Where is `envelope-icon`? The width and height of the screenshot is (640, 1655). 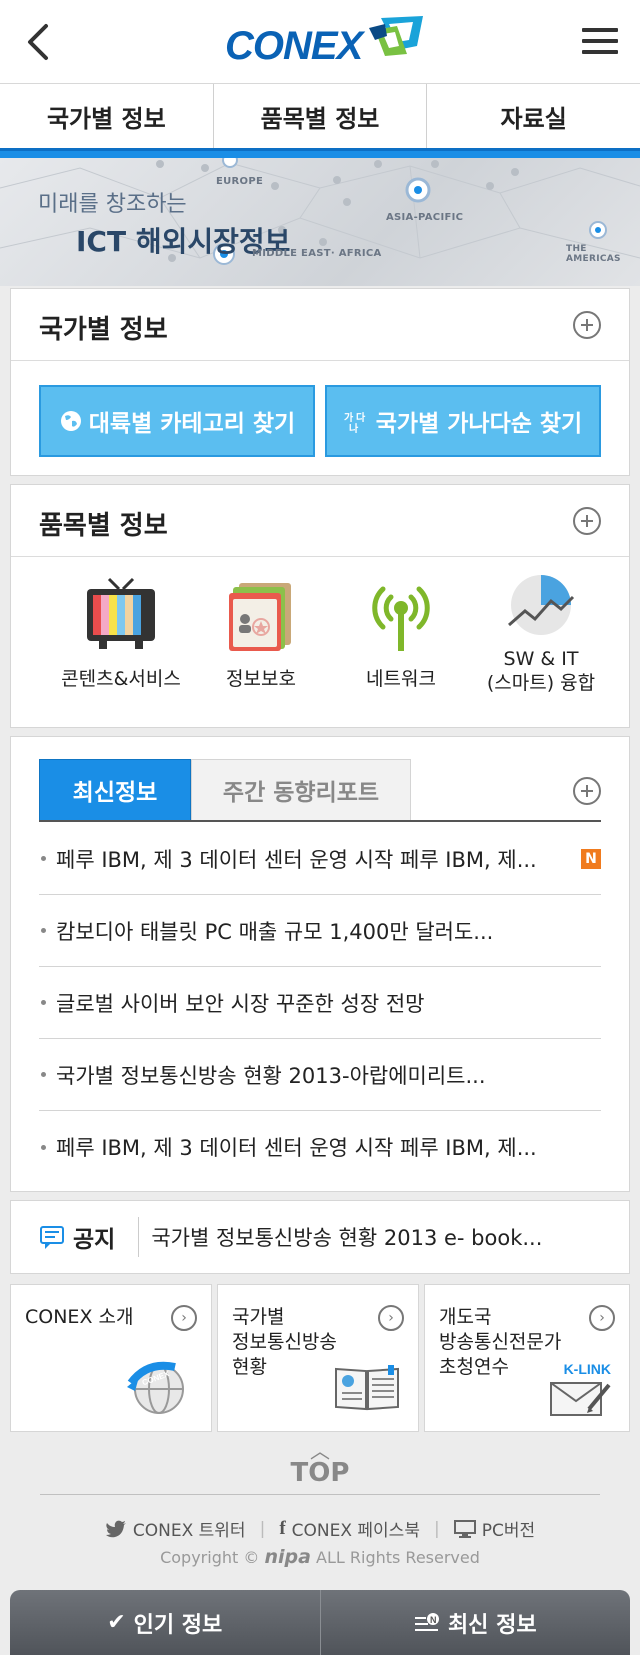
envelope-icon is located at coordinates (580, 1399).